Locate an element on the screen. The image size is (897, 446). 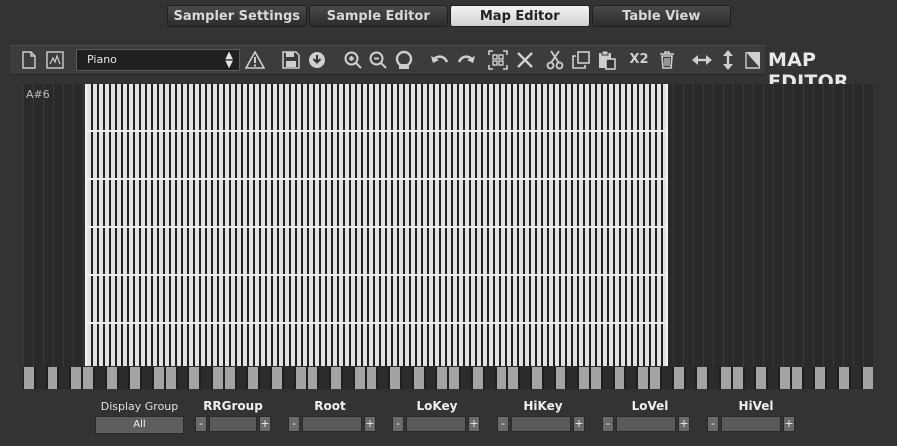
zoom-out-icon is located at coordinates (378, 60).